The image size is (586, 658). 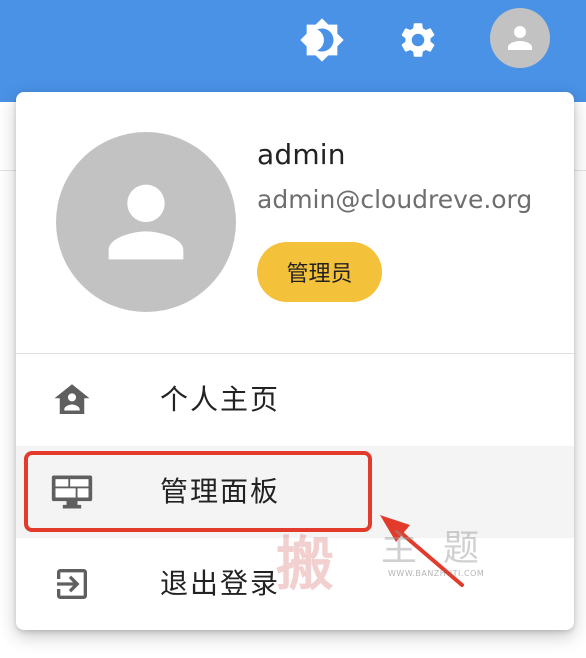 What do you see at coordinates (295, 492) in the screenshot?
I see `menu-item-admin-panel: 管理面板` at bounding box center [295, 492].